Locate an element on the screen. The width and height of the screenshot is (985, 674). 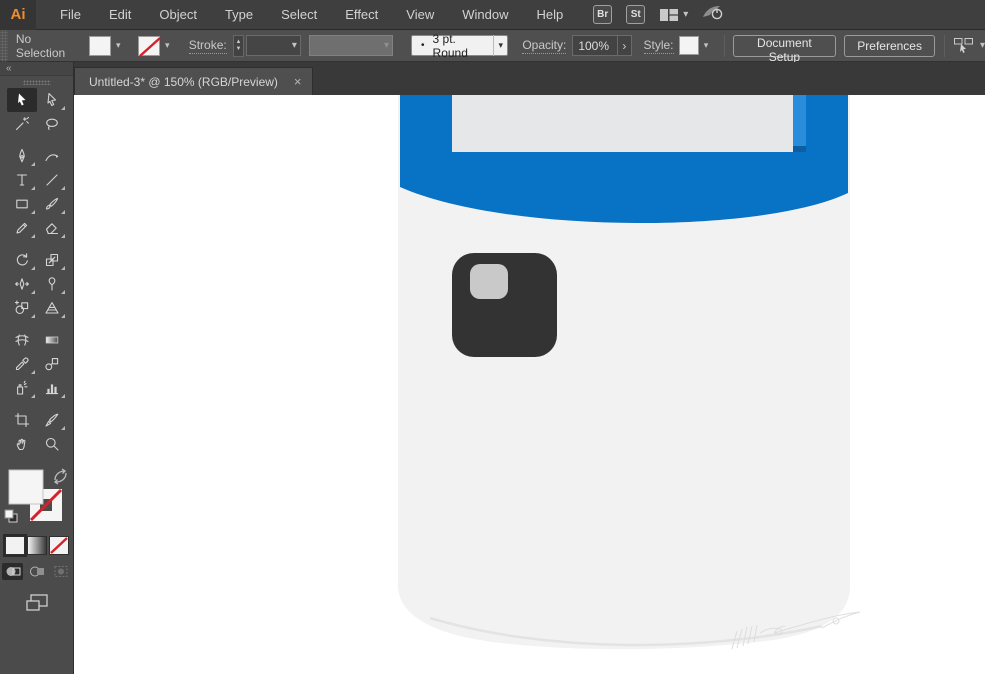
opacity-dropdown-arrow: › is located at coordinates (625, 45).